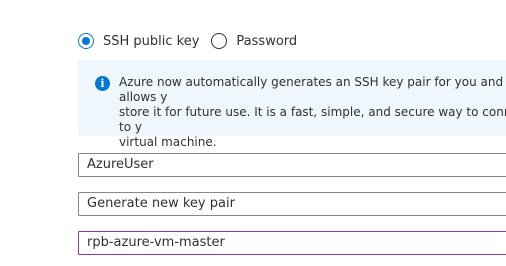 The width and height of the screenshot is (506, 266). I want to click on radio-option-password: Password, so click(254, 41).